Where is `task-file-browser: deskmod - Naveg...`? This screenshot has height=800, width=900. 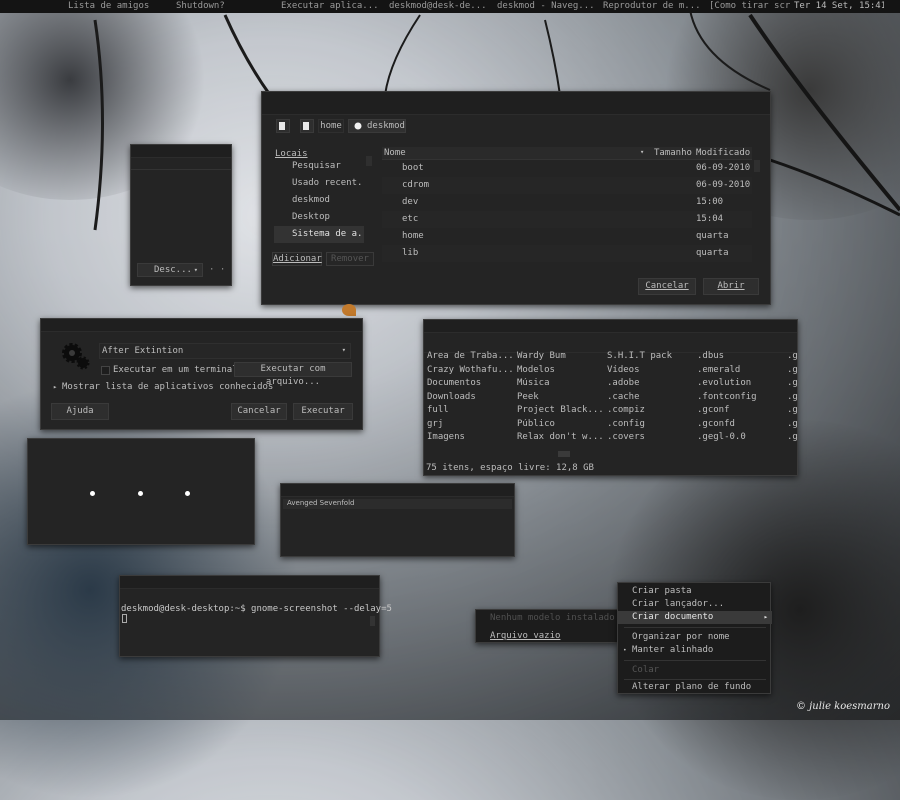 task-file-browser: deskmod - Naveg... is located at coordinates (546, 6).